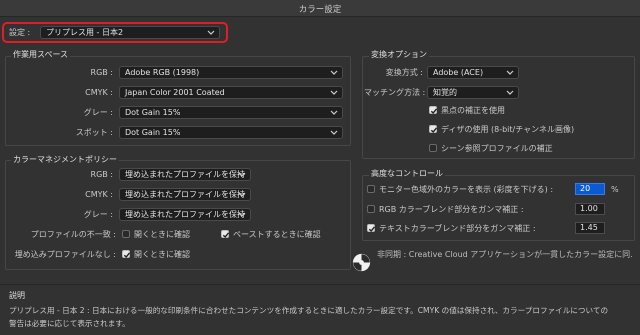  Describe the element at coordinates (41, 54) in the screenshot. I see `working-spaces-title: 作業用スペース` at that location.